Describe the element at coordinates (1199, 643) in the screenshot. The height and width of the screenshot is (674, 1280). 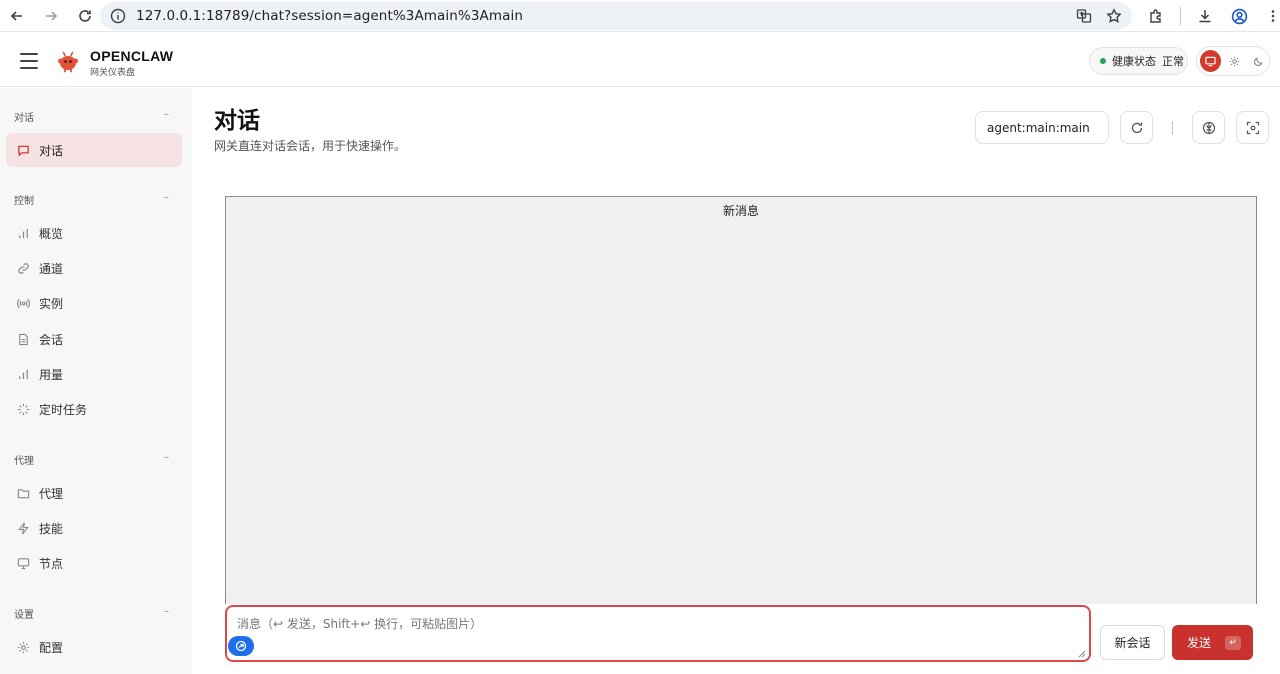
I see `send-label: 发送` at that location.